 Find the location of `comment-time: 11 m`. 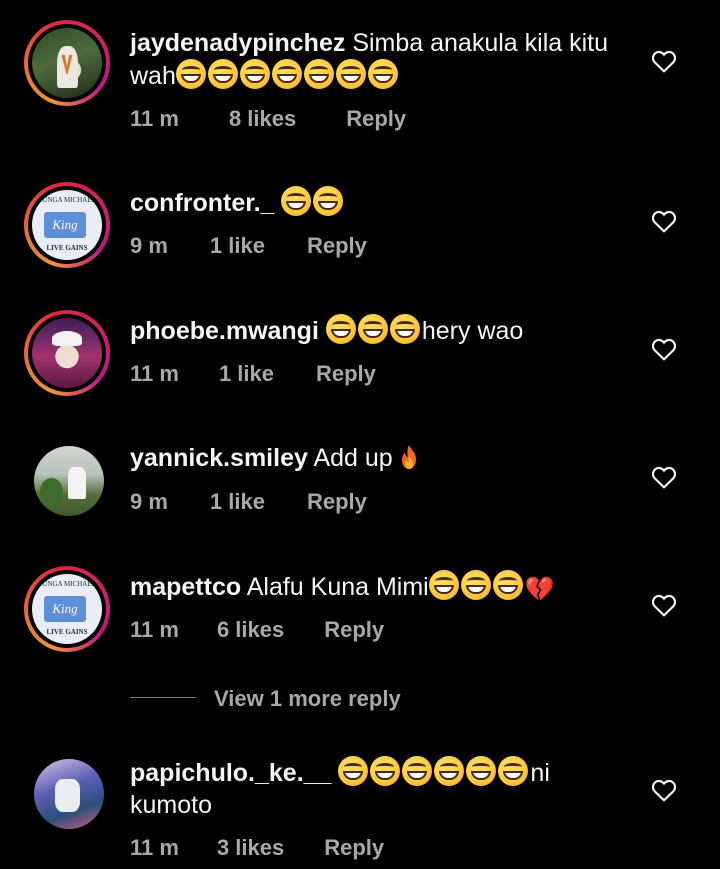

comment-time: 11 m is located at coordinates (154, 847).